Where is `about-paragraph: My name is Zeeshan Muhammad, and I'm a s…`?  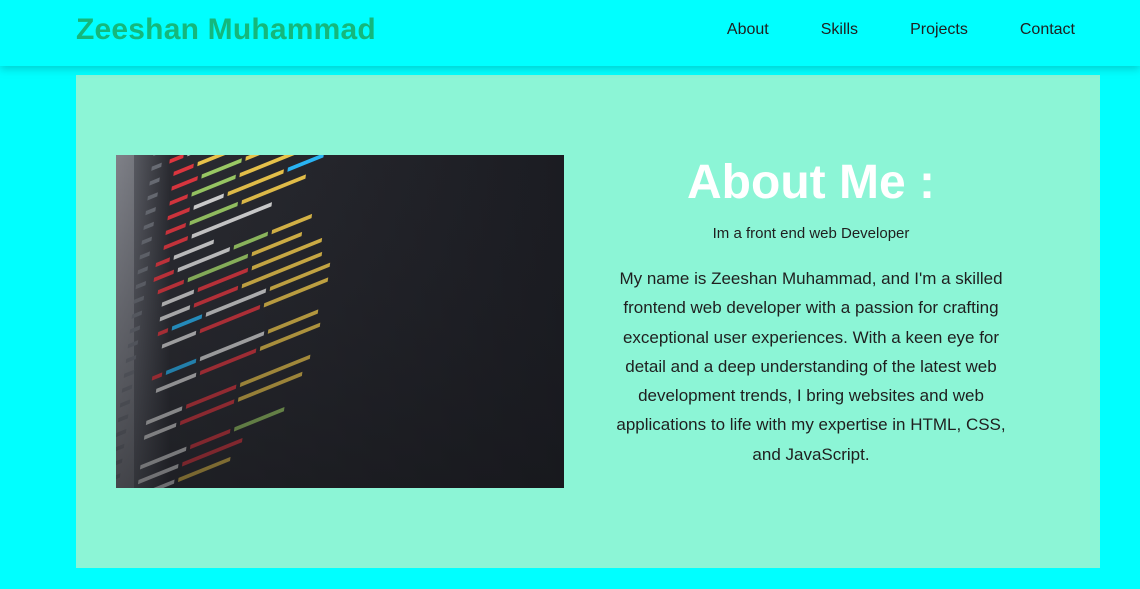 about-paragraph: My name is Zeeshan Muhammad, and I'm a s… is located at coordinates (811, 366).